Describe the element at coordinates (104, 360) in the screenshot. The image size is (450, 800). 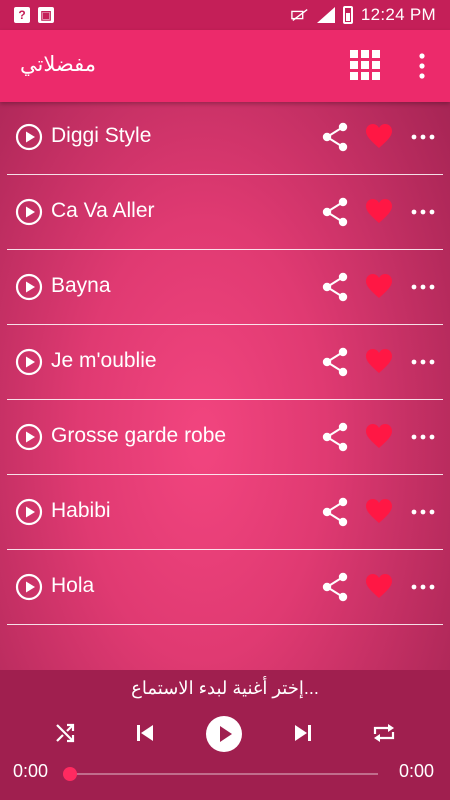
I see `song-title: Je m'oublie` at that location.